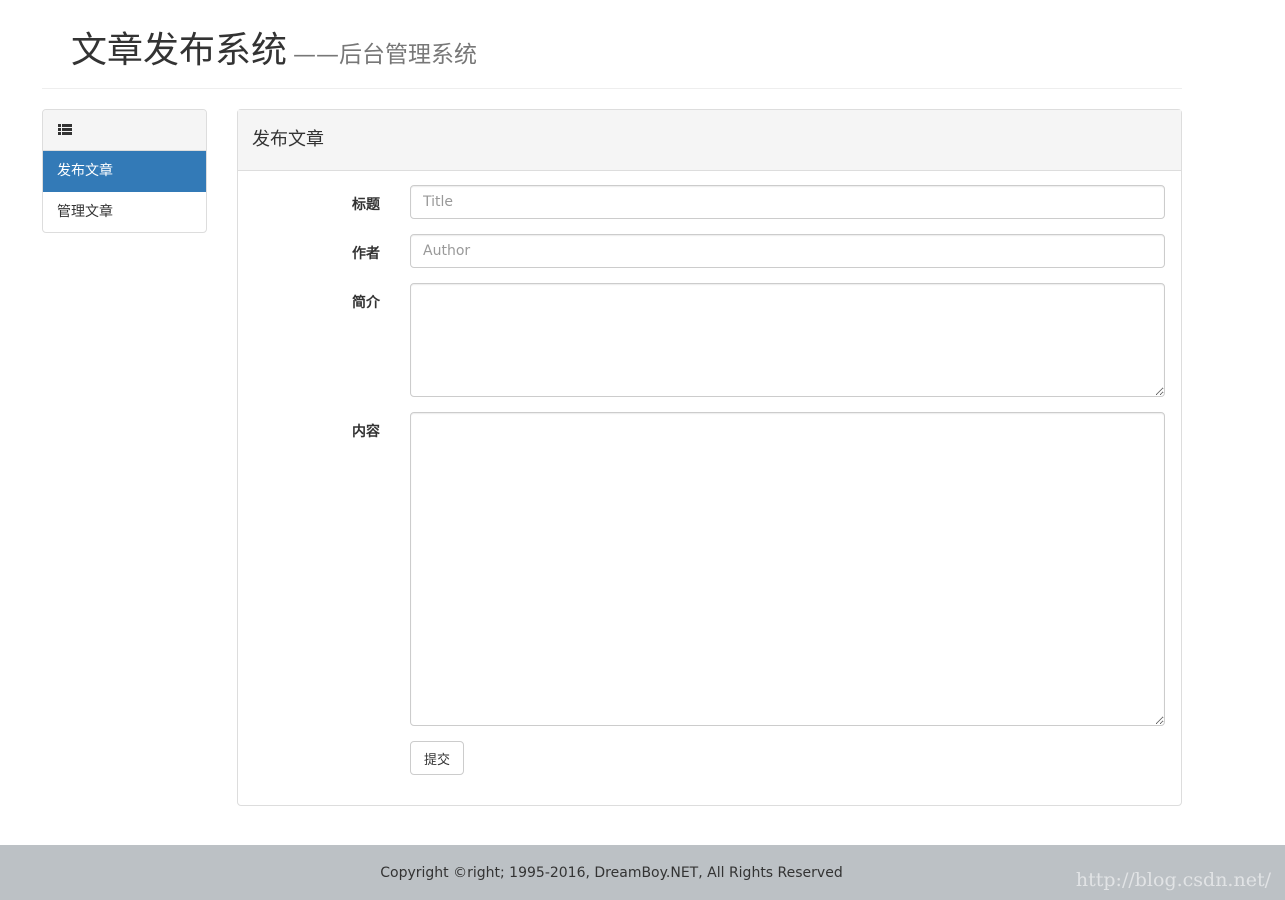 This screenshot has width=1285, height=900. What do you see at coordinates (1173, 880) in the screenshot?
I see `watermark-text: http://blog.csdn.net/` at bounding box center [1173, 880].